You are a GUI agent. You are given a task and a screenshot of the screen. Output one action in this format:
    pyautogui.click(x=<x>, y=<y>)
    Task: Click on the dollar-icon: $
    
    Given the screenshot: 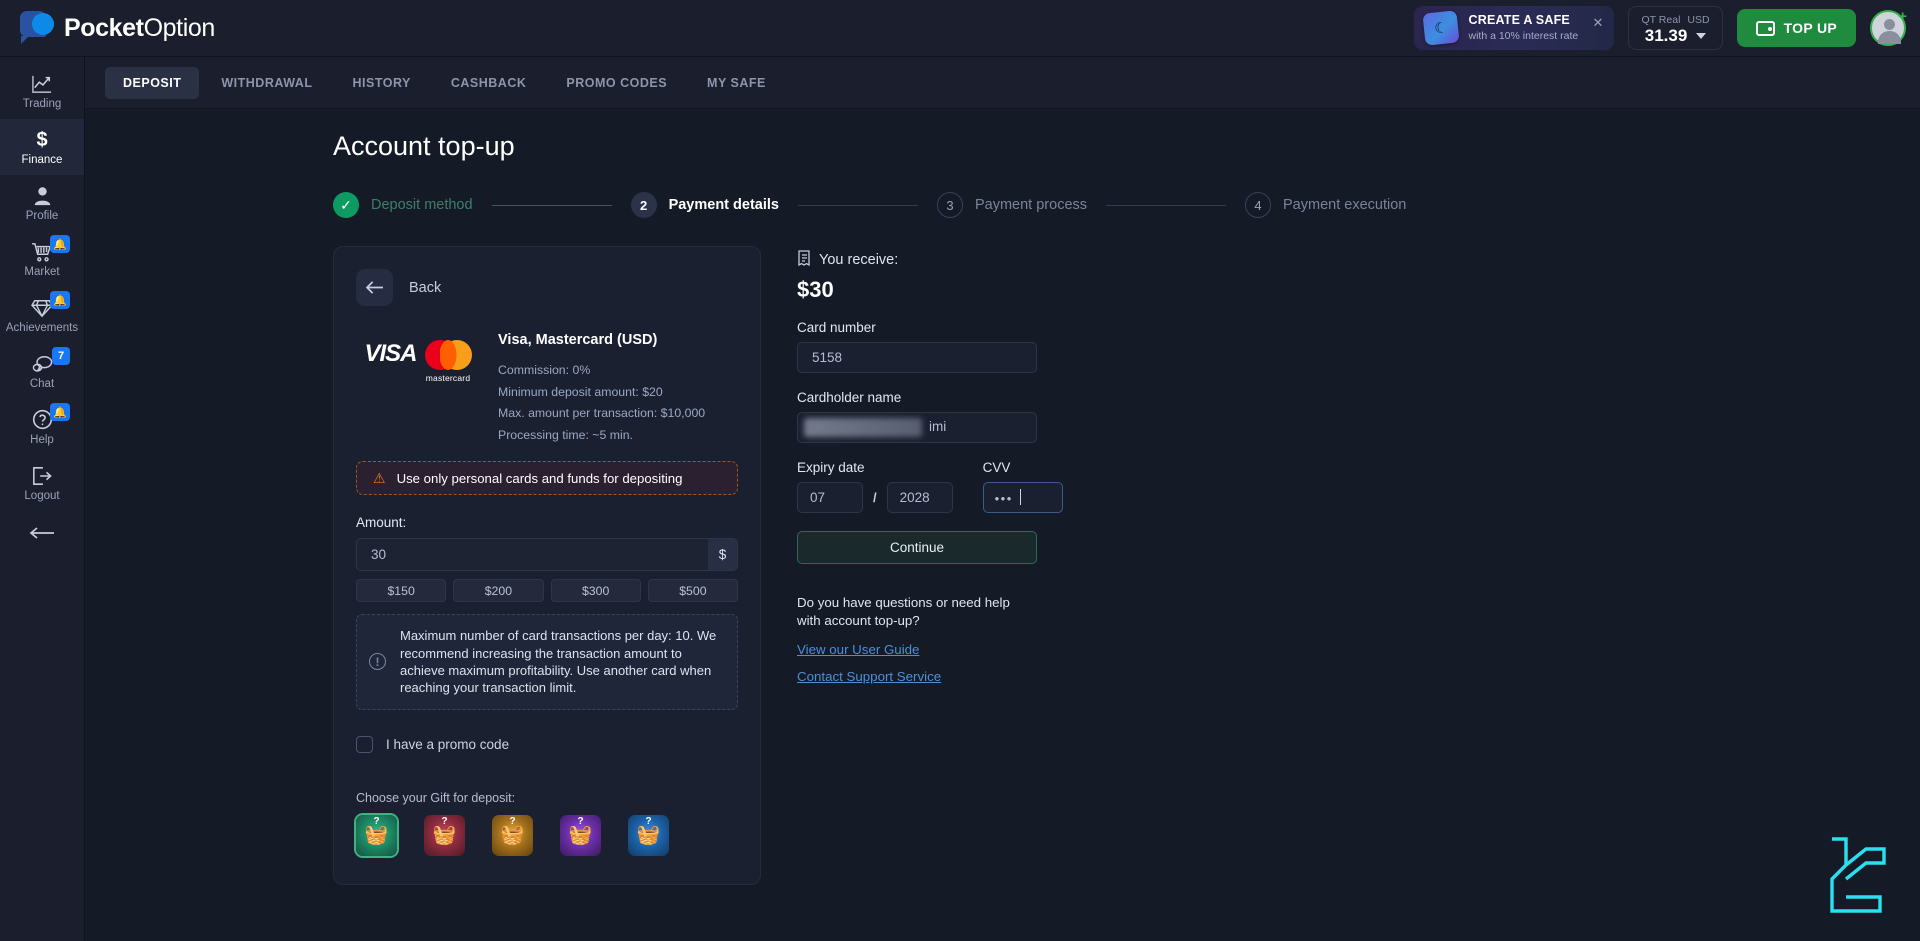 What is the action you would take?
    pyautogui.click(x=42, y=139)
    